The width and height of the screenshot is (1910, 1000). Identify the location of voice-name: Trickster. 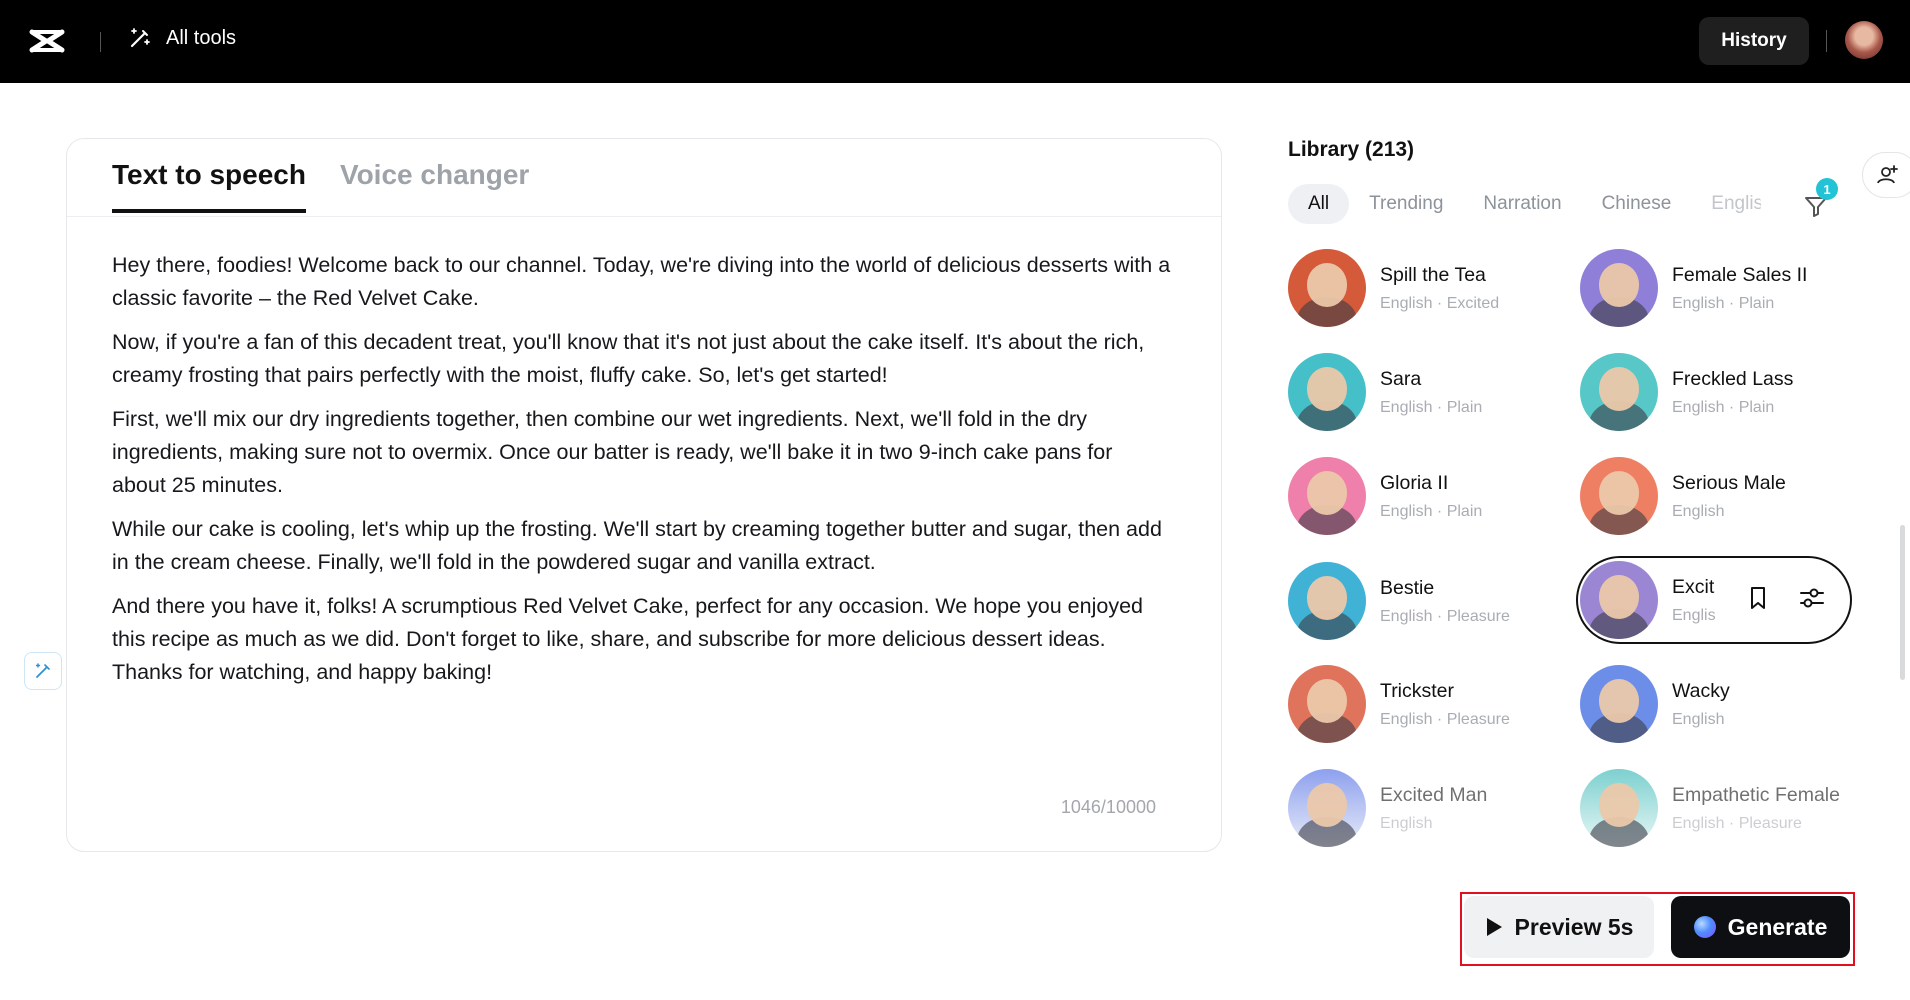
(1417, 690).